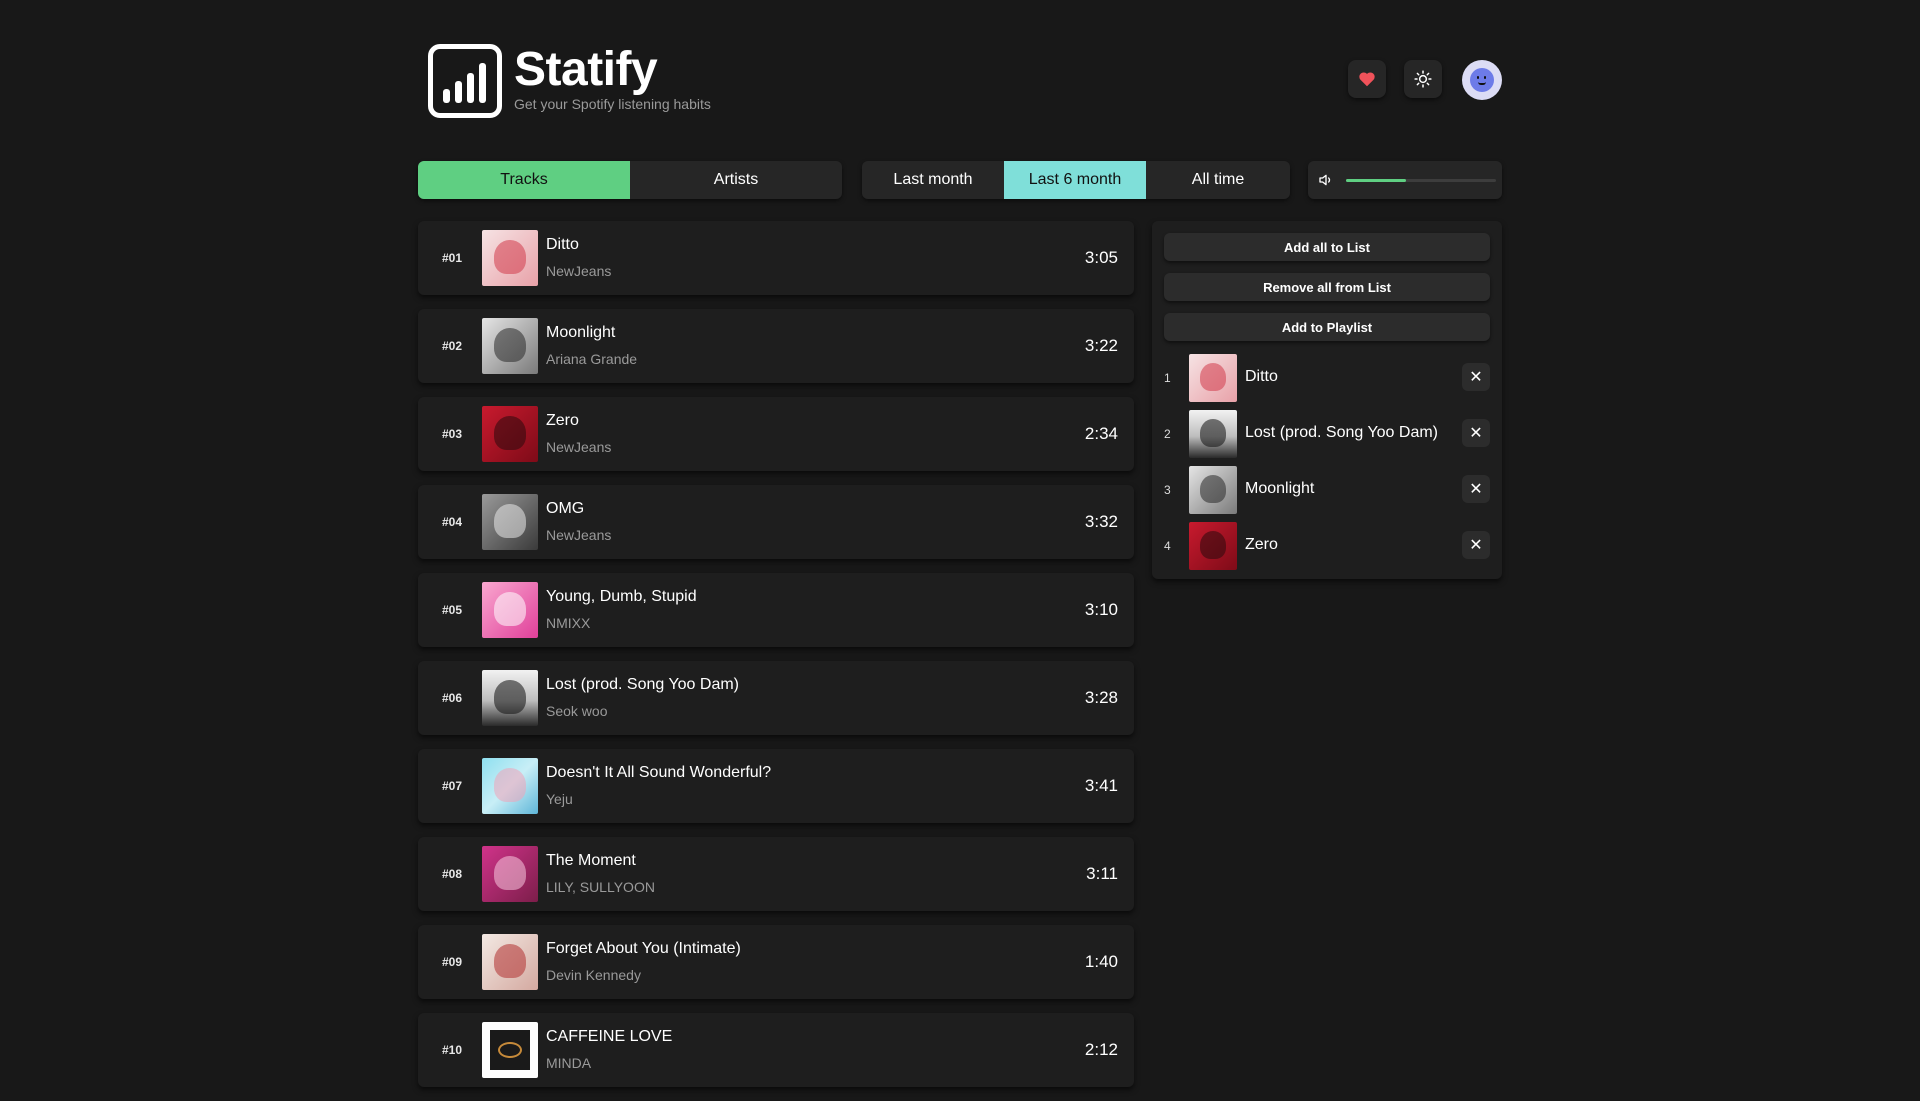 Image resolution: width=1920 pixels, height=1101 pixels. What do you see at coordinates (1101, 345) in the screenshot?
I see `track-duration: 3:22` at bounding box center [1101, 345].